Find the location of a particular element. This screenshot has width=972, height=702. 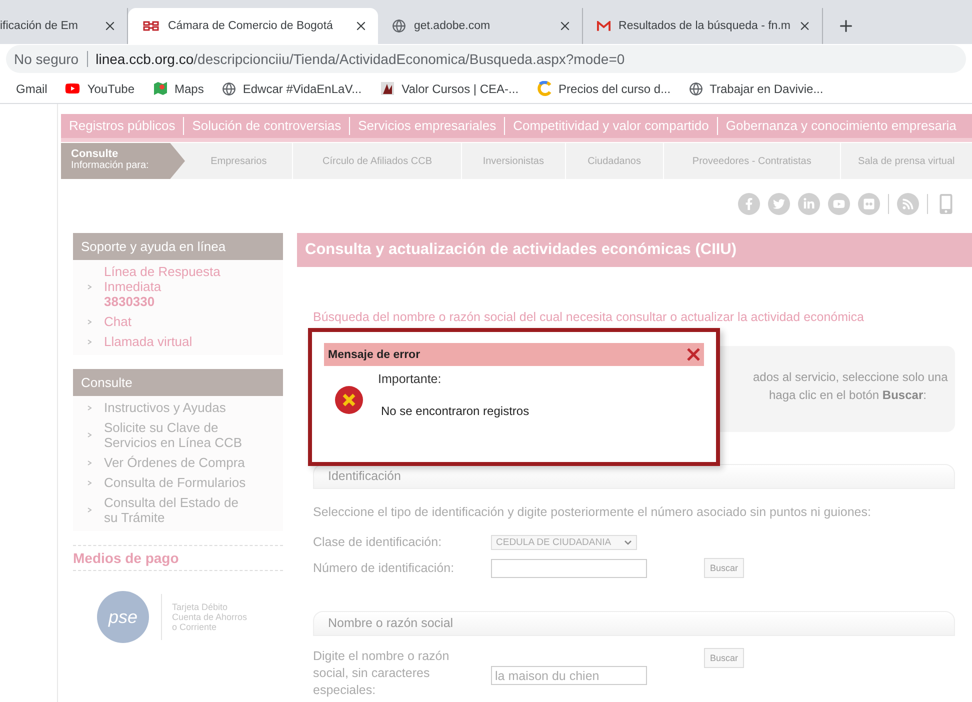

sidebar-link: Ver Órdenes de Compra is located at coordinates (185, 462).